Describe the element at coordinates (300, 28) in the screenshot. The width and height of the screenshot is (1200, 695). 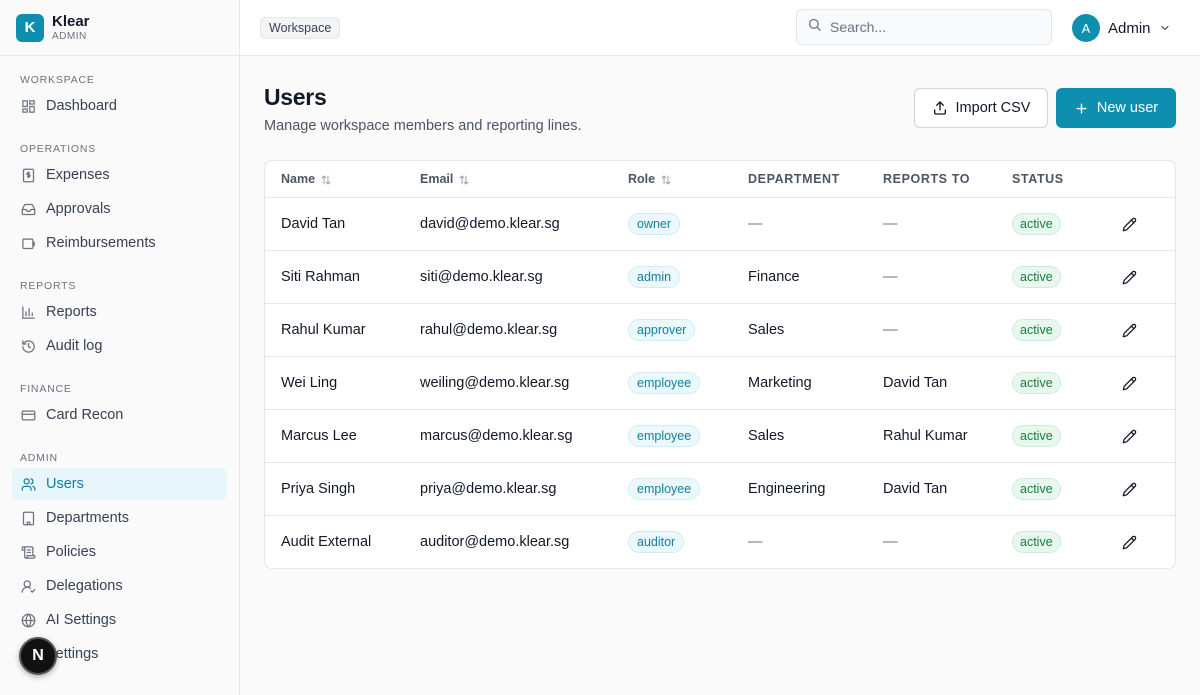
I see `breadcrumb: Workspace` at that location.